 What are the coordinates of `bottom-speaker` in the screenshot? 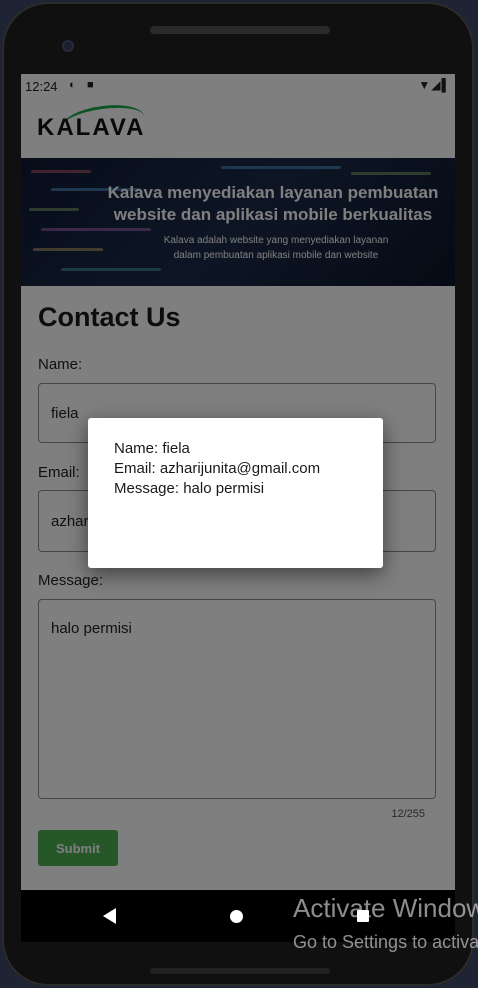 It's located at (240, 971).